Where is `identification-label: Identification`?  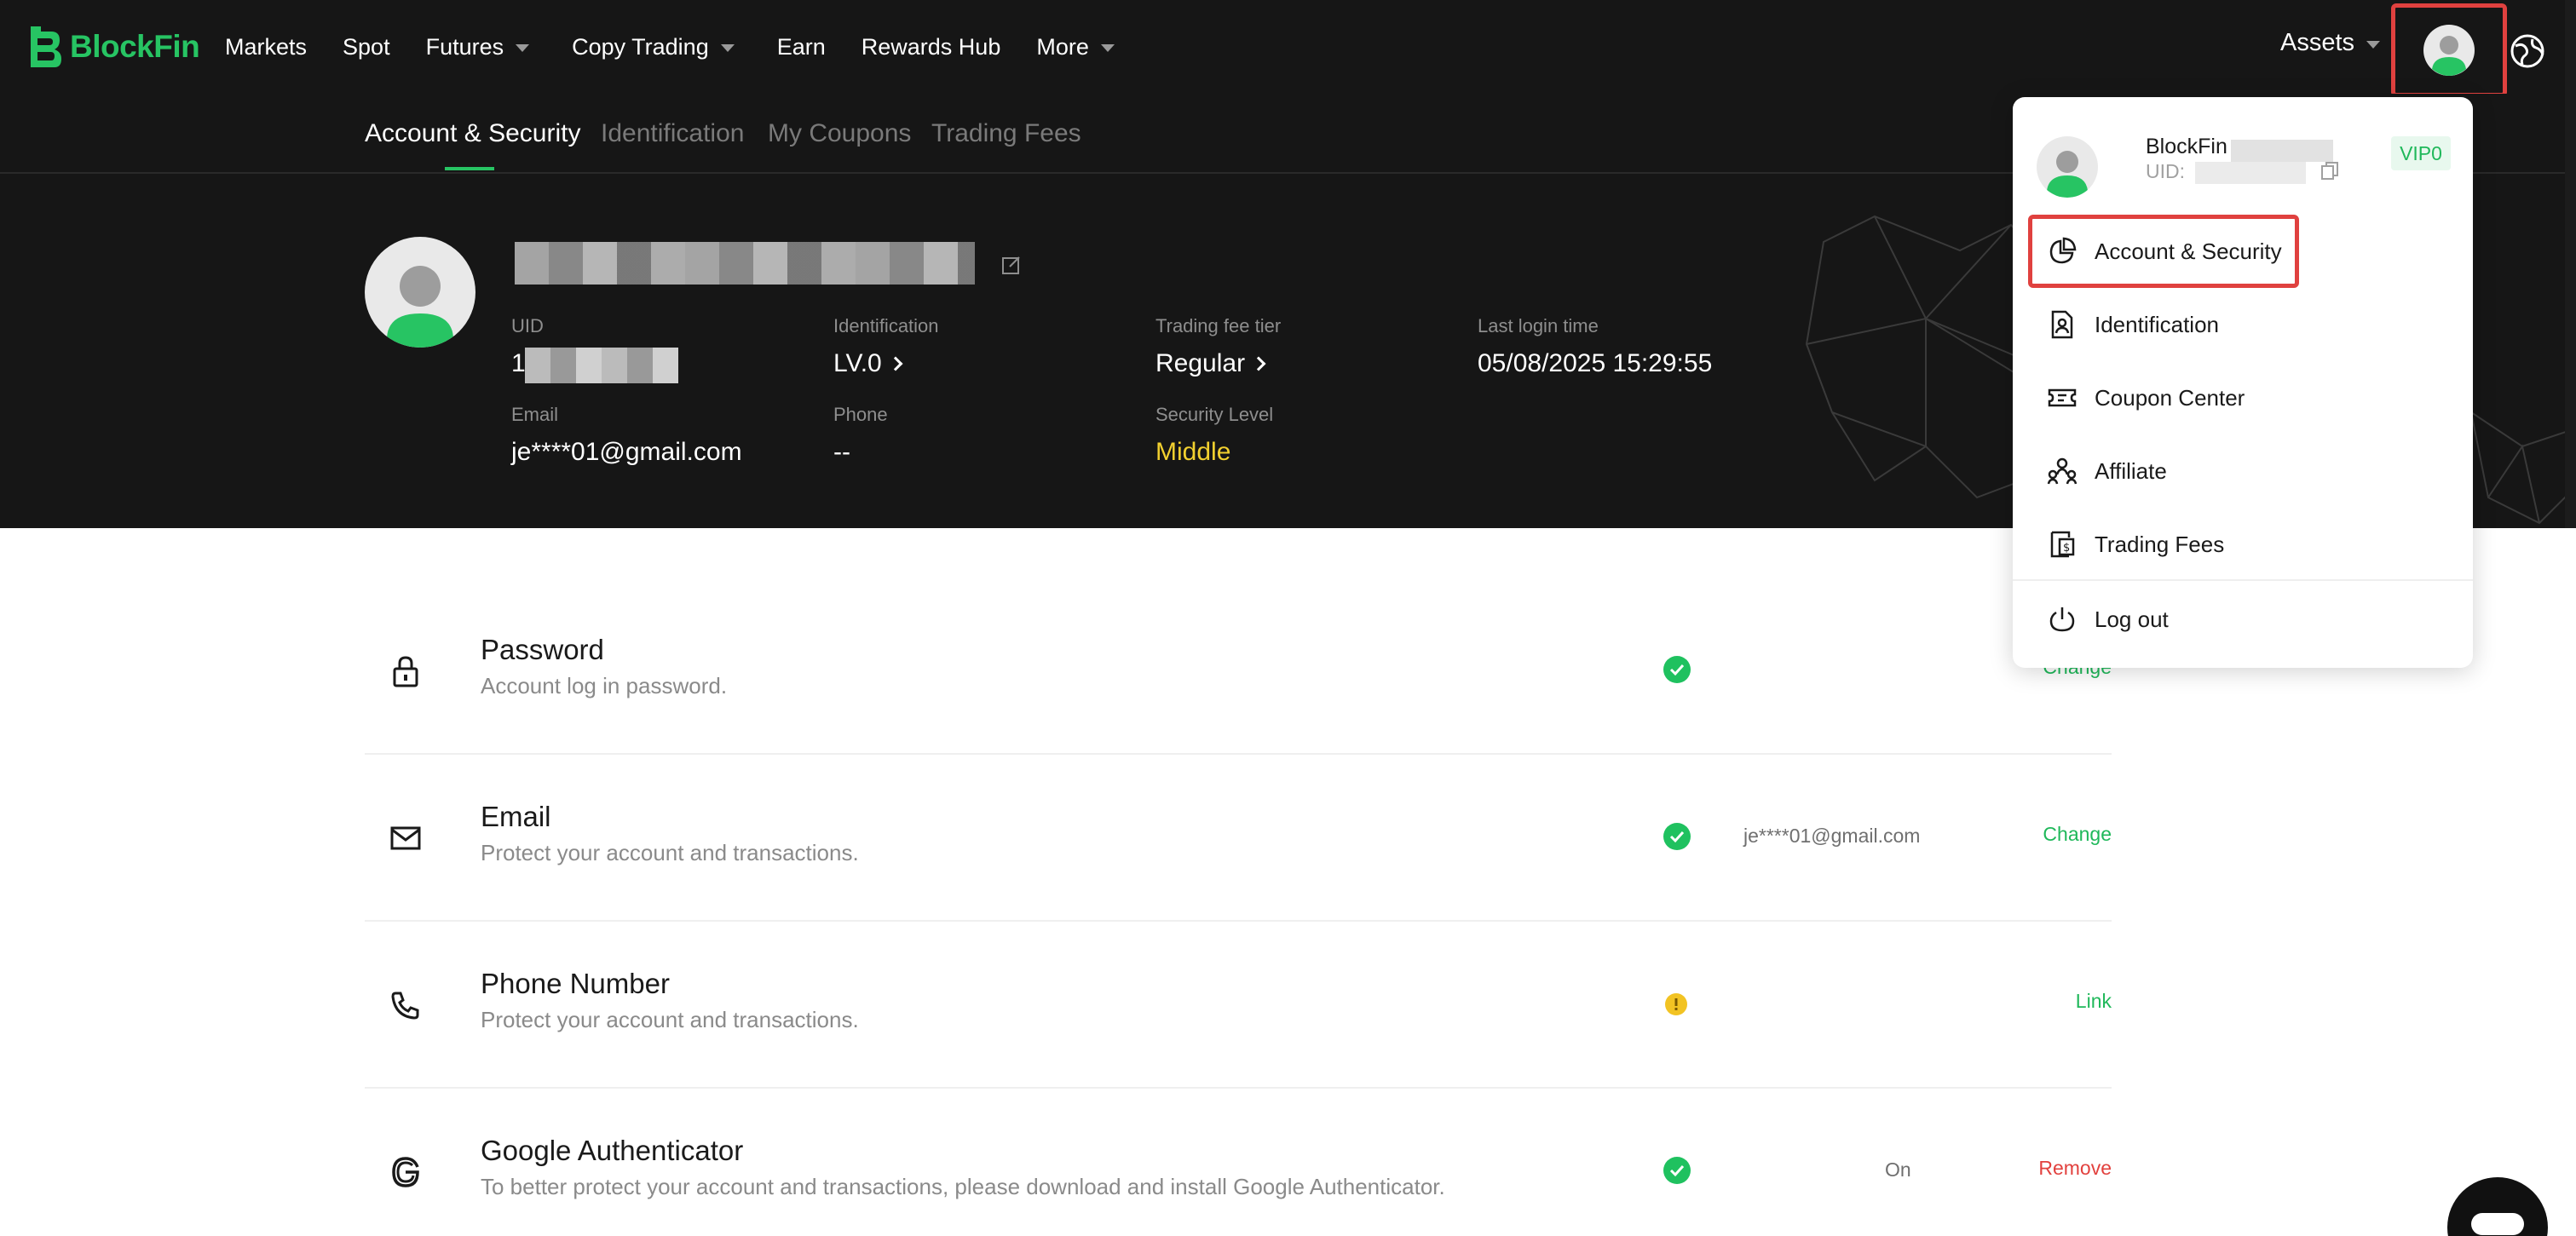
identification-label: Identification is located at coordinates (886, 325).